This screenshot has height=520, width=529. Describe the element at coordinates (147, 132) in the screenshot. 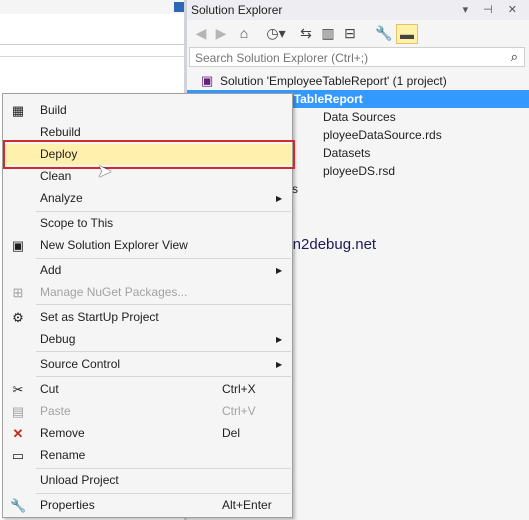

I see `menu-item-rebuild: Rebuild` at that location.